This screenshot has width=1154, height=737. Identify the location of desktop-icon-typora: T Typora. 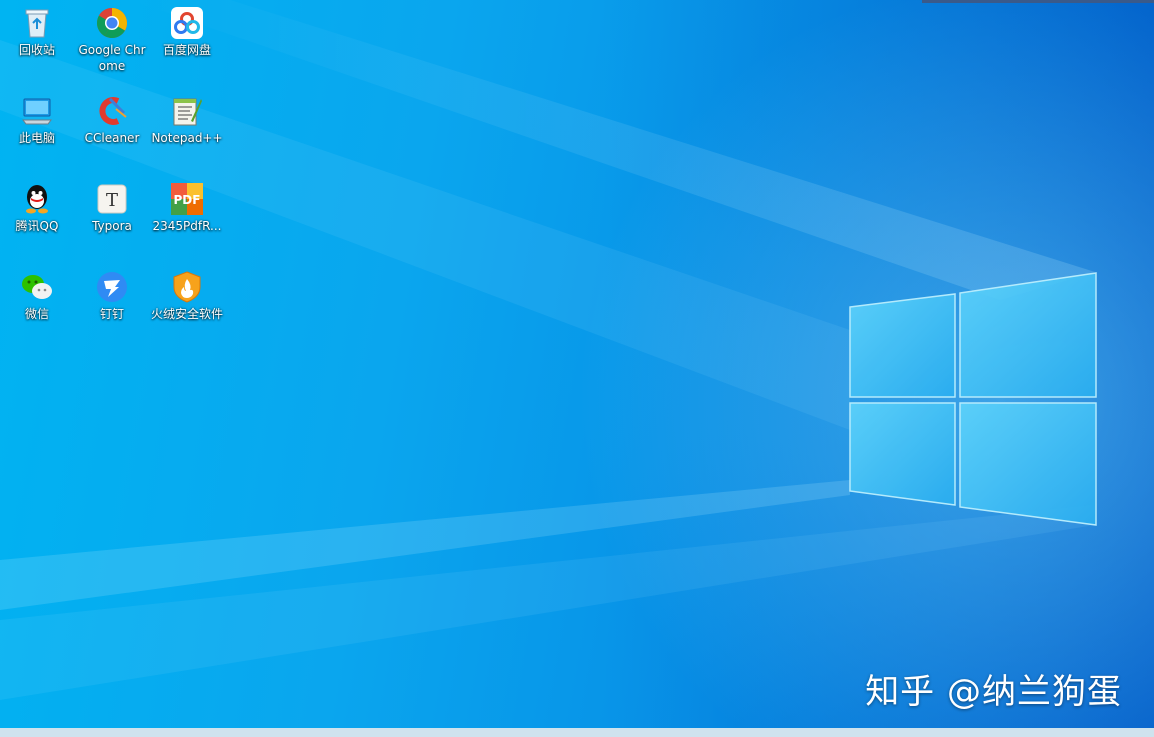
(112, 208).